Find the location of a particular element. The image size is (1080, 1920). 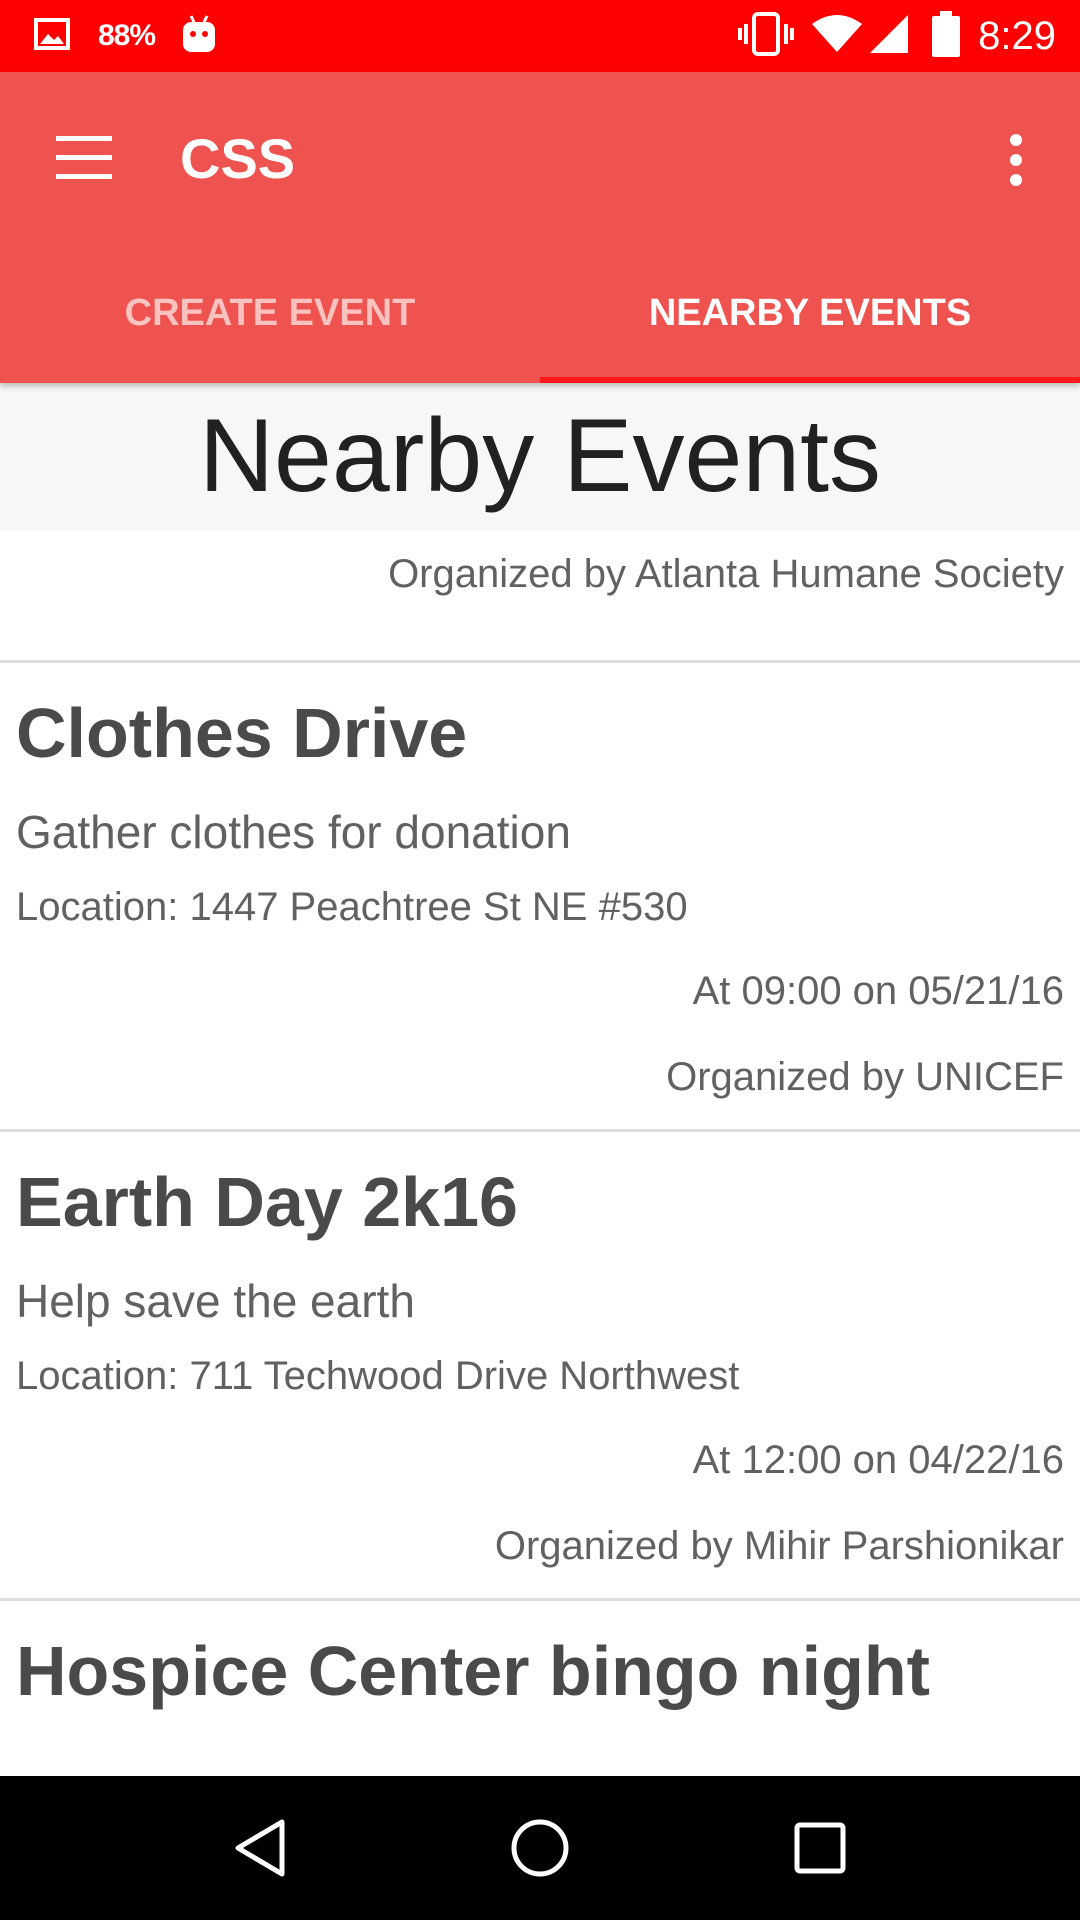

page-heading-container: Nearby Events is located at coordinates (540, 456).